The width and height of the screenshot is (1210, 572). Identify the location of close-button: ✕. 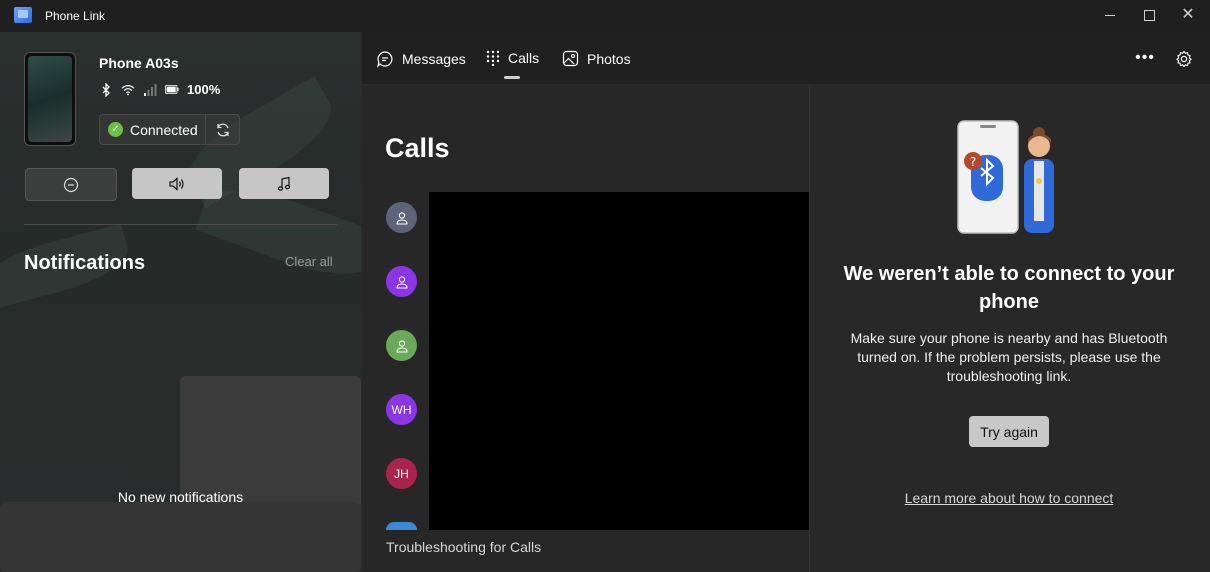
(1188, 15).